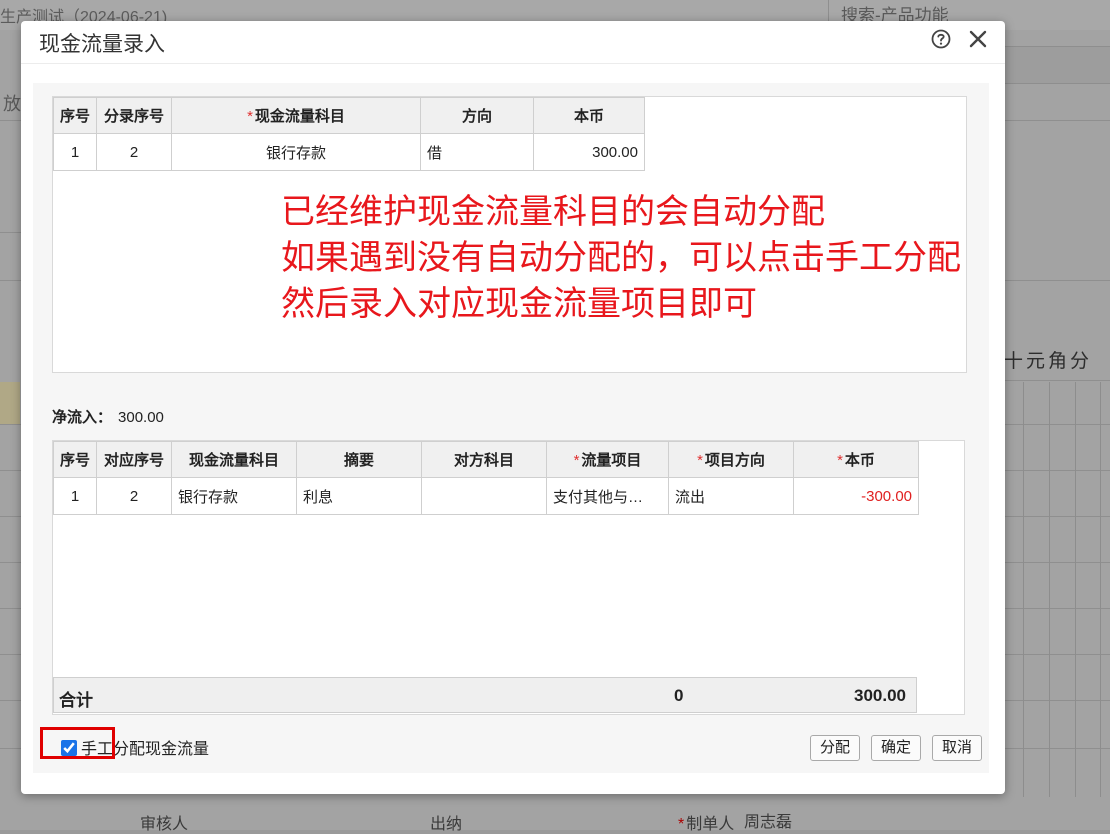 The image size is (1110, 834). I want to click on table-header-row: 序号 分录序号 * 现金流量科目 方向 本币, so click(349, 115).